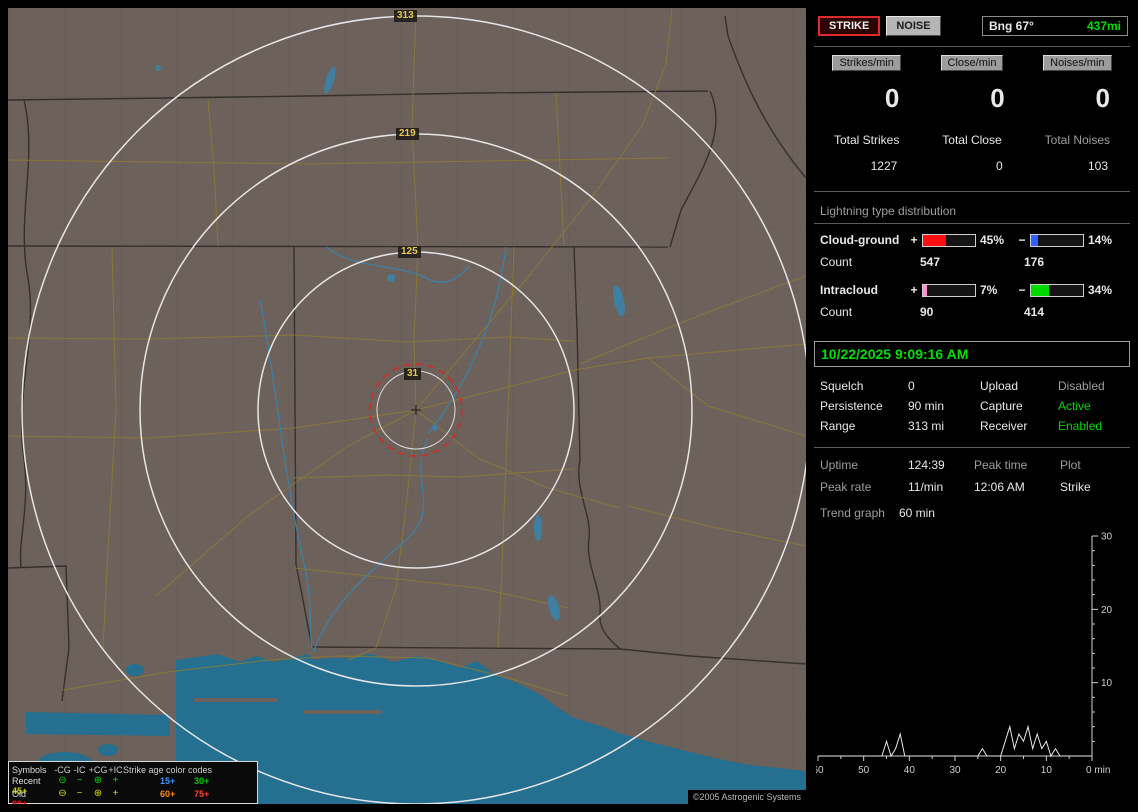 This screenshot has height=812, width=1138. I want to click on legend-old-label: Old, so click(19, 794).